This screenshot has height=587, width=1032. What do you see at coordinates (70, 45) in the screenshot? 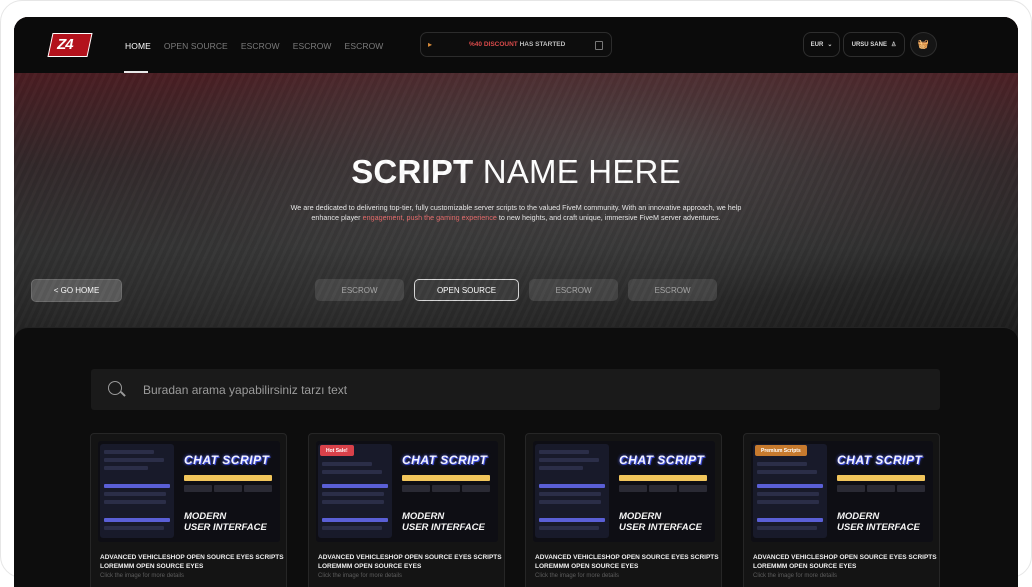
I see `brand-logo: Z4` at bounding box center [70, 45].